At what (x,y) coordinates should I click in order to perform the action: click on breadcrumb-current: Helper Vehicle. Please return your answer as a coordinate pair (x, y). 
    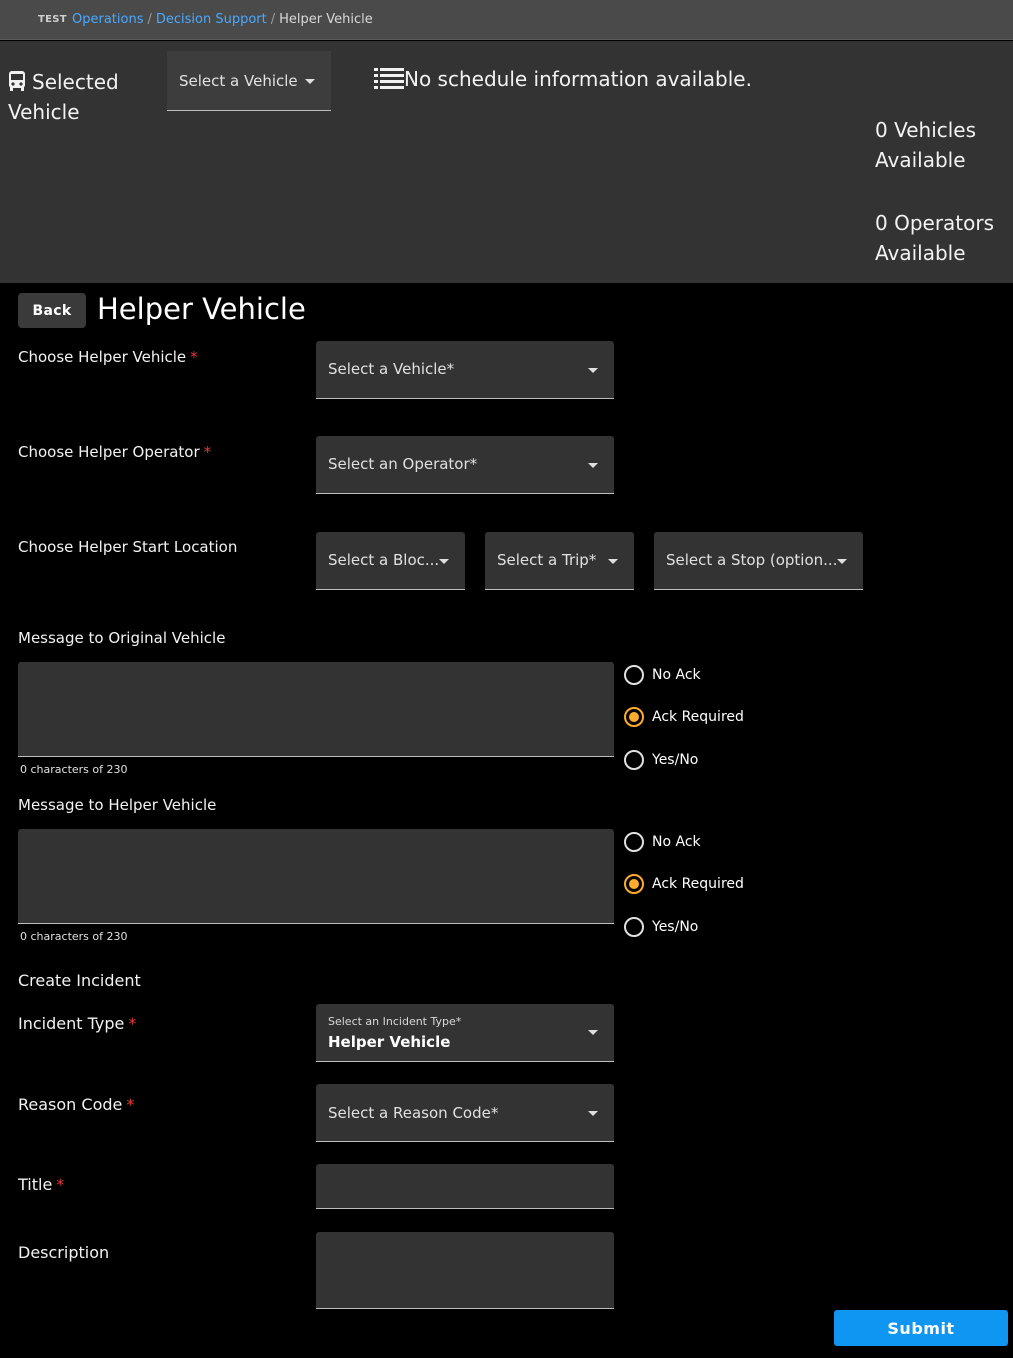
    Looking at the image, I should click on (326, 19).